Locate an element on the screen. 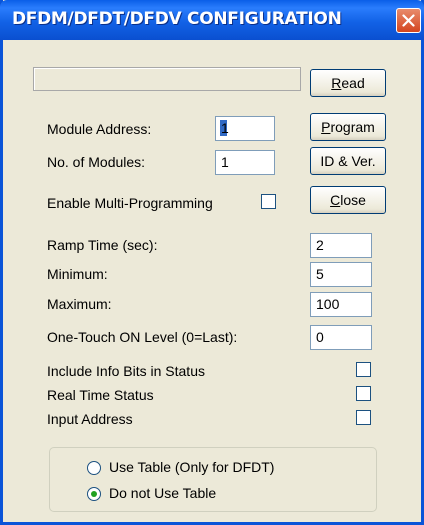 The height and width of the screenshot is (525, 424). close-accel: C is located at coordinates (335, 200).